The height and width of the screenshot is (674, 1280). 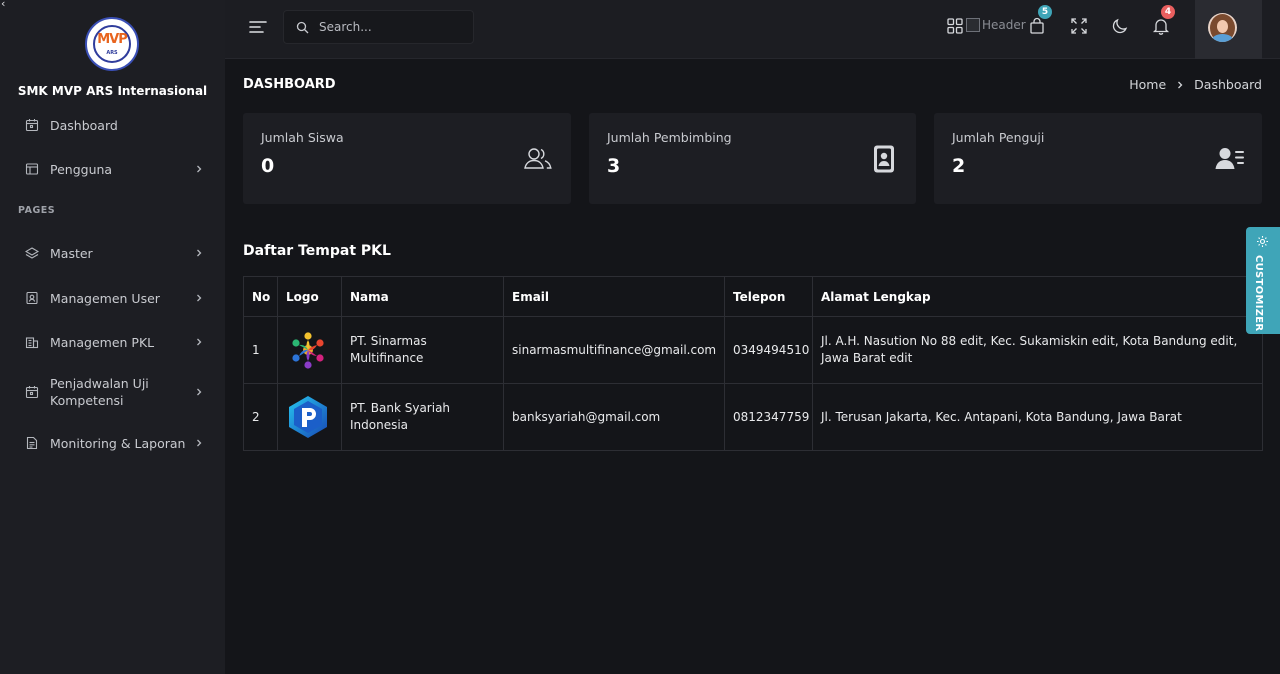 What do you see at coordinates (422, 417) in the screenshot?
I see `cell-nama: PT. Bank Syariah Indonesia` at bounding box center [422, 417].